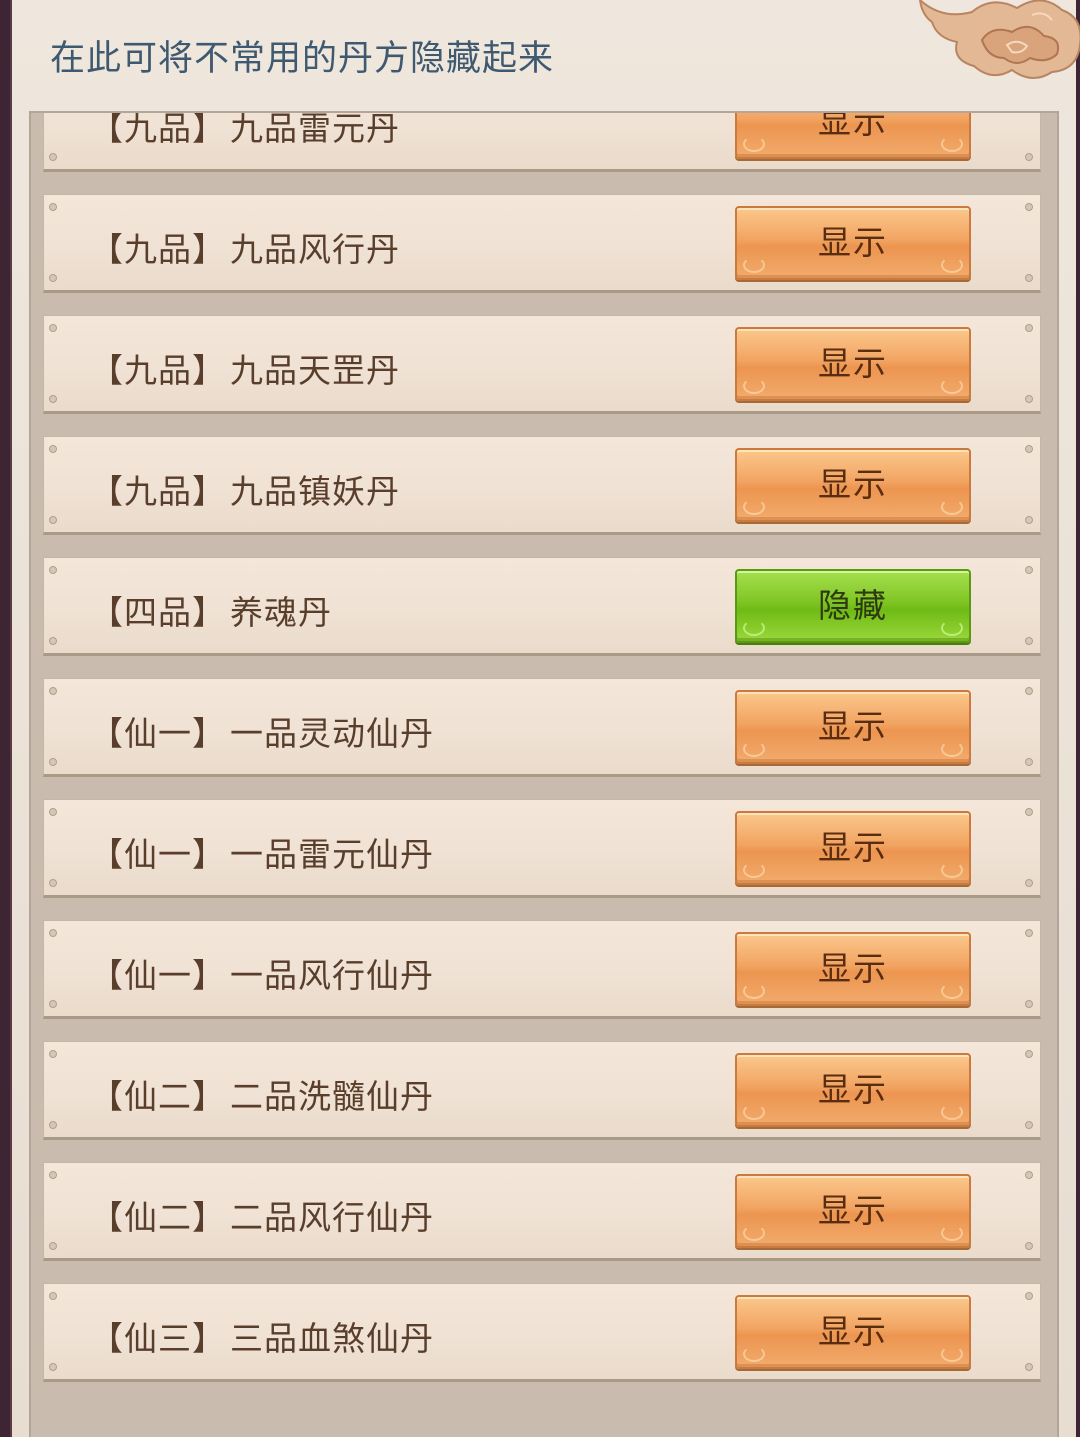  What do you see at coordinates (315, 249) in the screenshot?
I see `pill-name: 九品风行丹` at bounding box center [315, 249].